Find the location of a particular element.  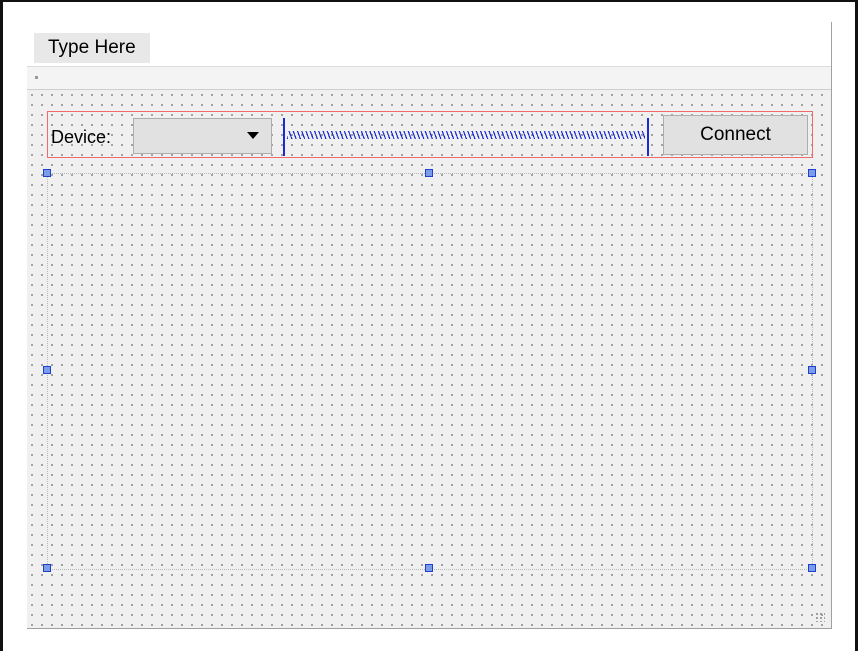

resize-handle-bottom-left is located at coordinates (47, 568).